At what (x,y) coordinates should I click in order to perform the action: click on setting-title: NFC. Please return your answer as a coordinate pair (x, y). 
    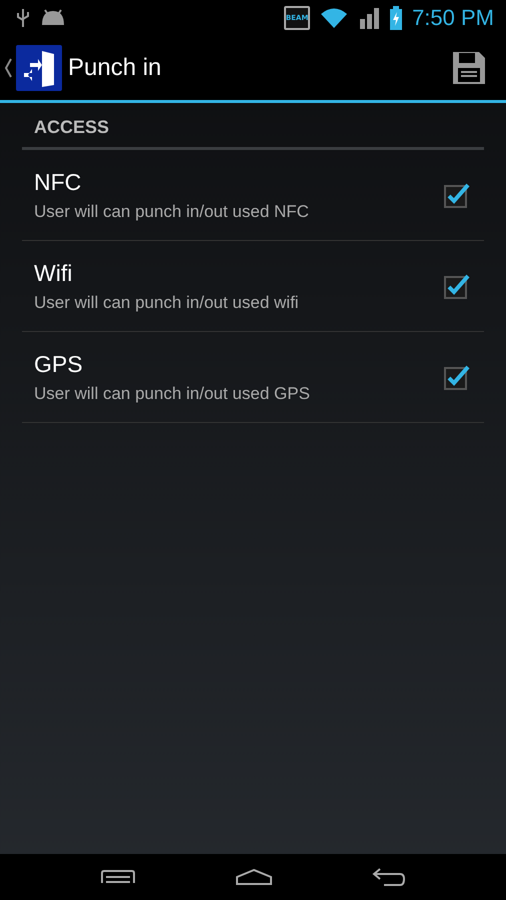
    Looking at the image, I should click on (58, 182).